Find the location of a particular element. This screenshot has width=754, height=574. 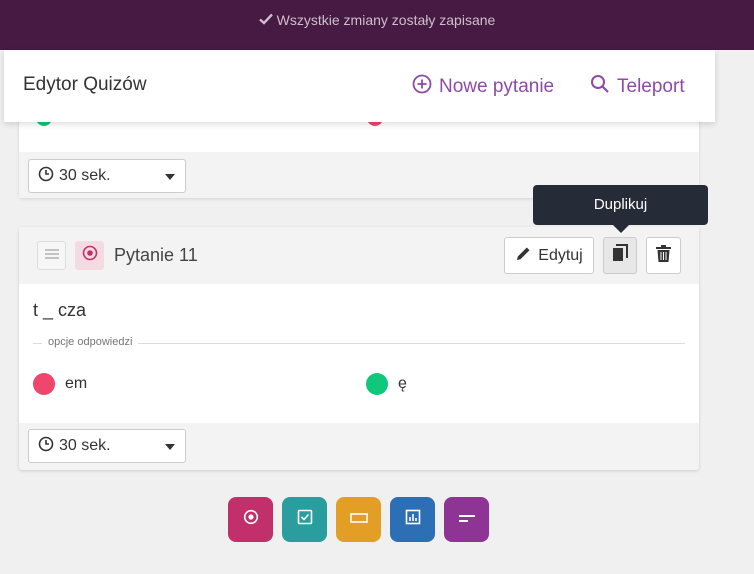

add-poll-button is located at coordinates (412, 519).